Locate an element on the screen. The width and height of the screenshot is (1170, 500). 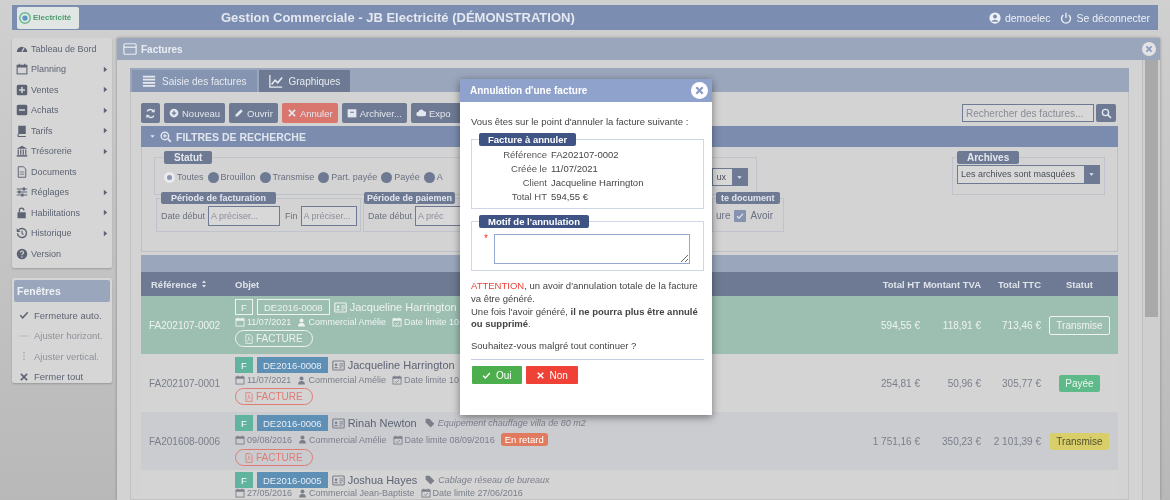
filter-title: FILTRES DE RECHERCHE is located at coordinates (241, 136).